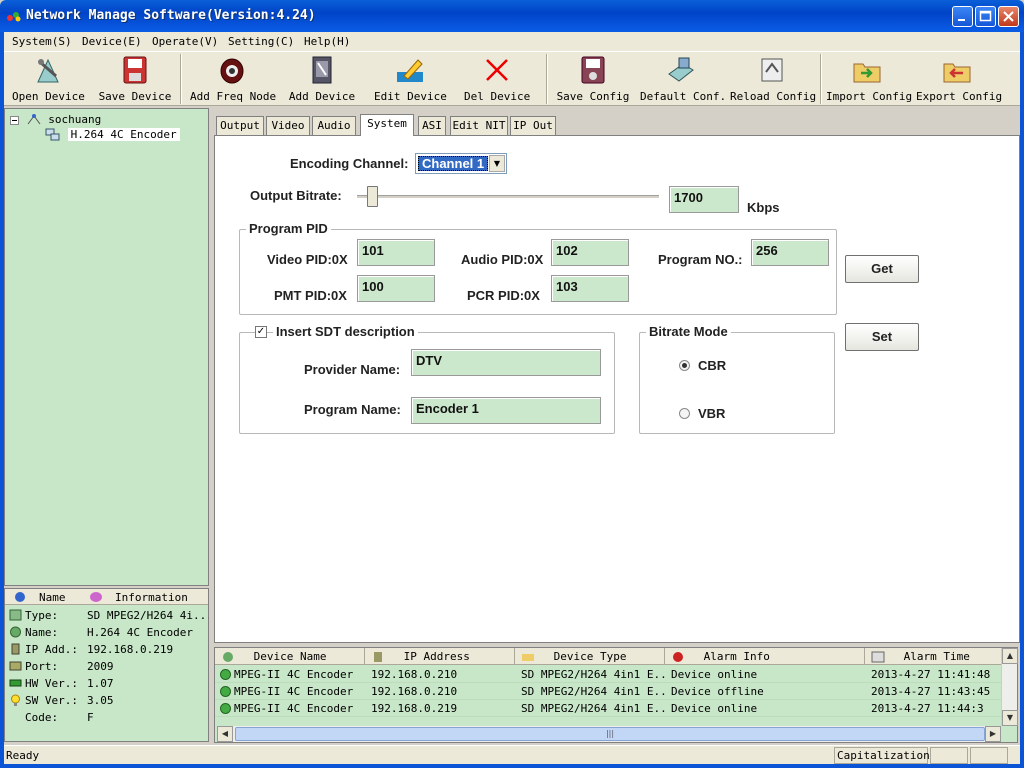  Describe the element at coordinates (225, 734) in the screenshot. I see `scroll-left-button: ◀` at that location.